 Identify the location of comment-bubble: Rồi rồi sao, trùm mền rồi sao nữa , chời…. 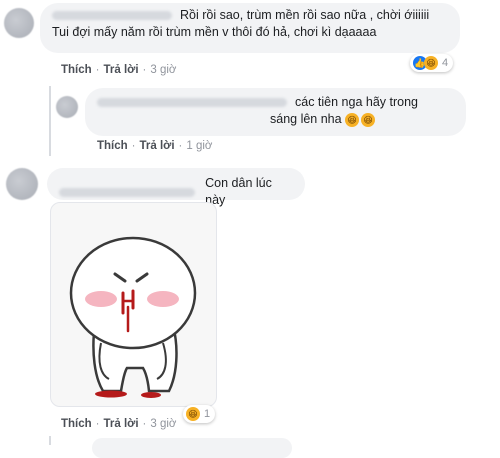
(250, 28).